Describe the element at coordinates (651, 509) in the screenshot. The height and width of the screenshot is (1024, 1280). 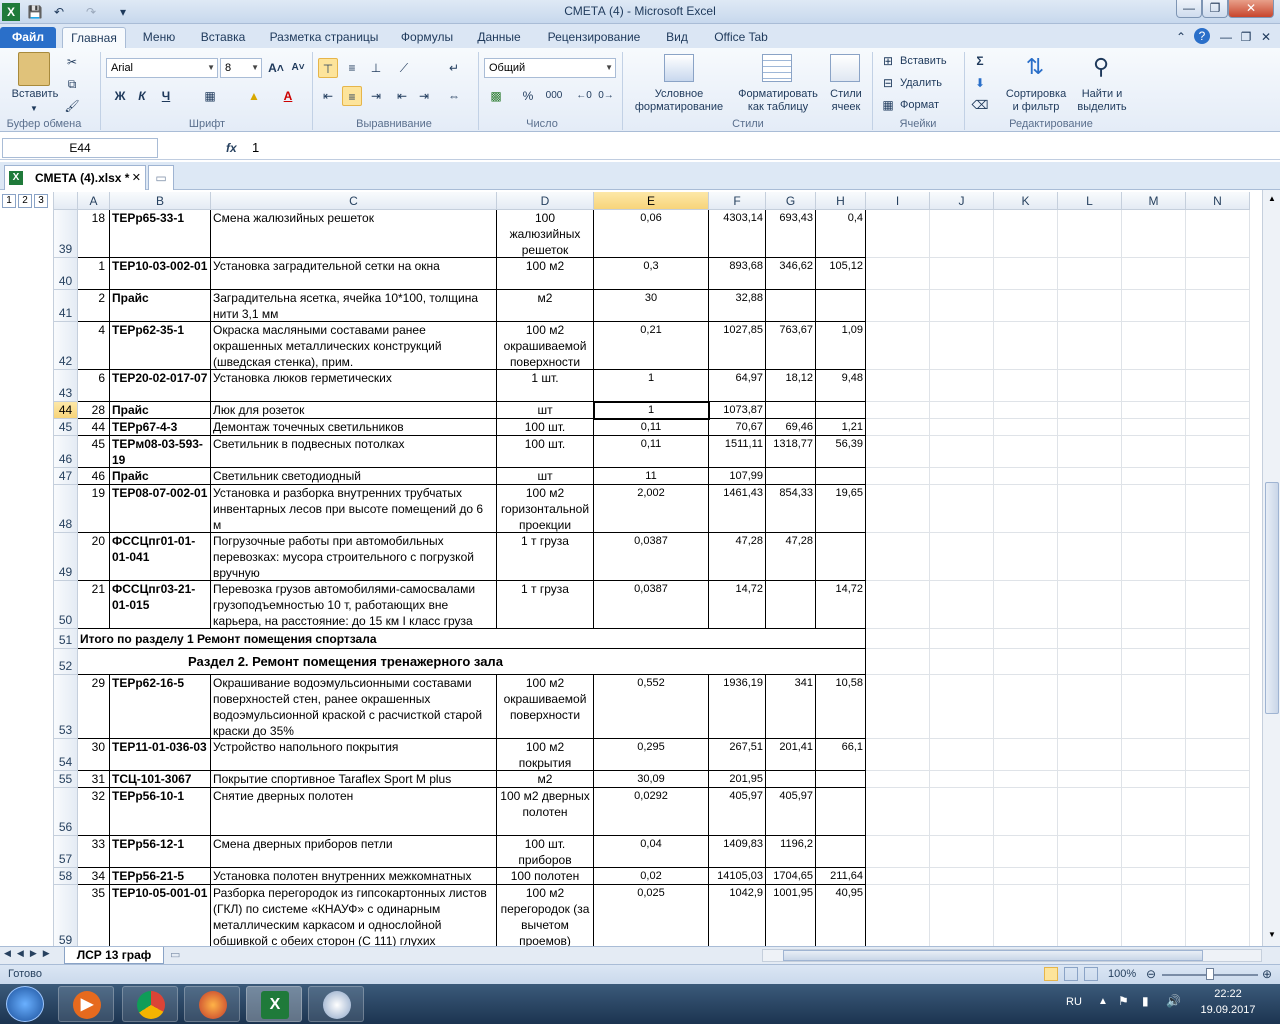
I see `cell-e48: 2,002` at that location.